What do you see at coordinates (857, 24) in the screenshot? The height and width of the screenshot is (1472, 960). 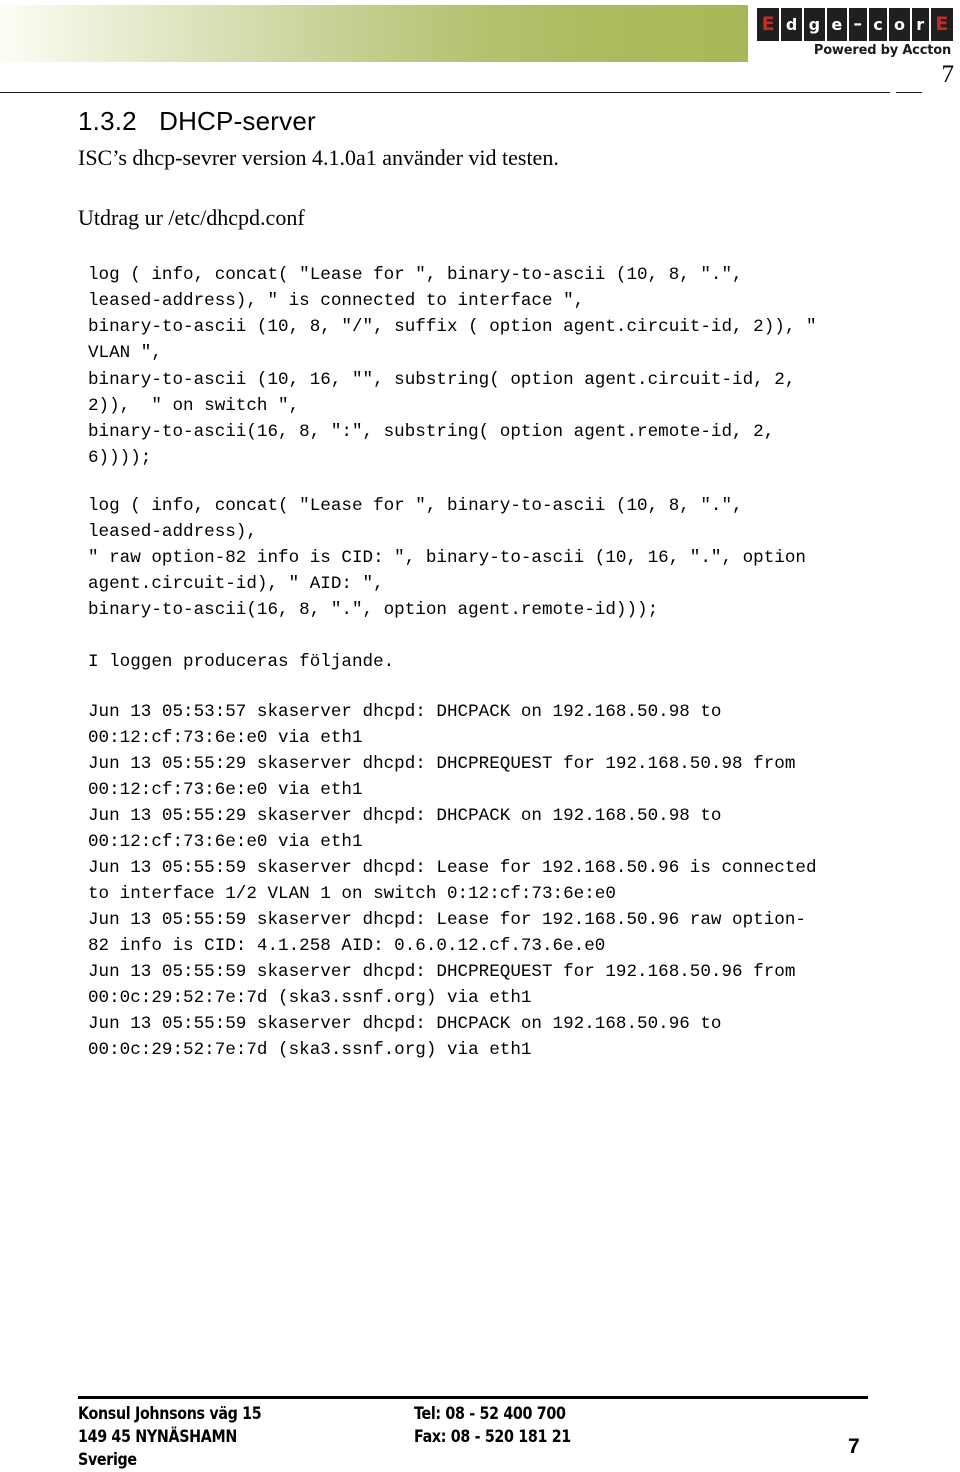 I see `logo-tile-4: –` at bounding box center [857, 24].